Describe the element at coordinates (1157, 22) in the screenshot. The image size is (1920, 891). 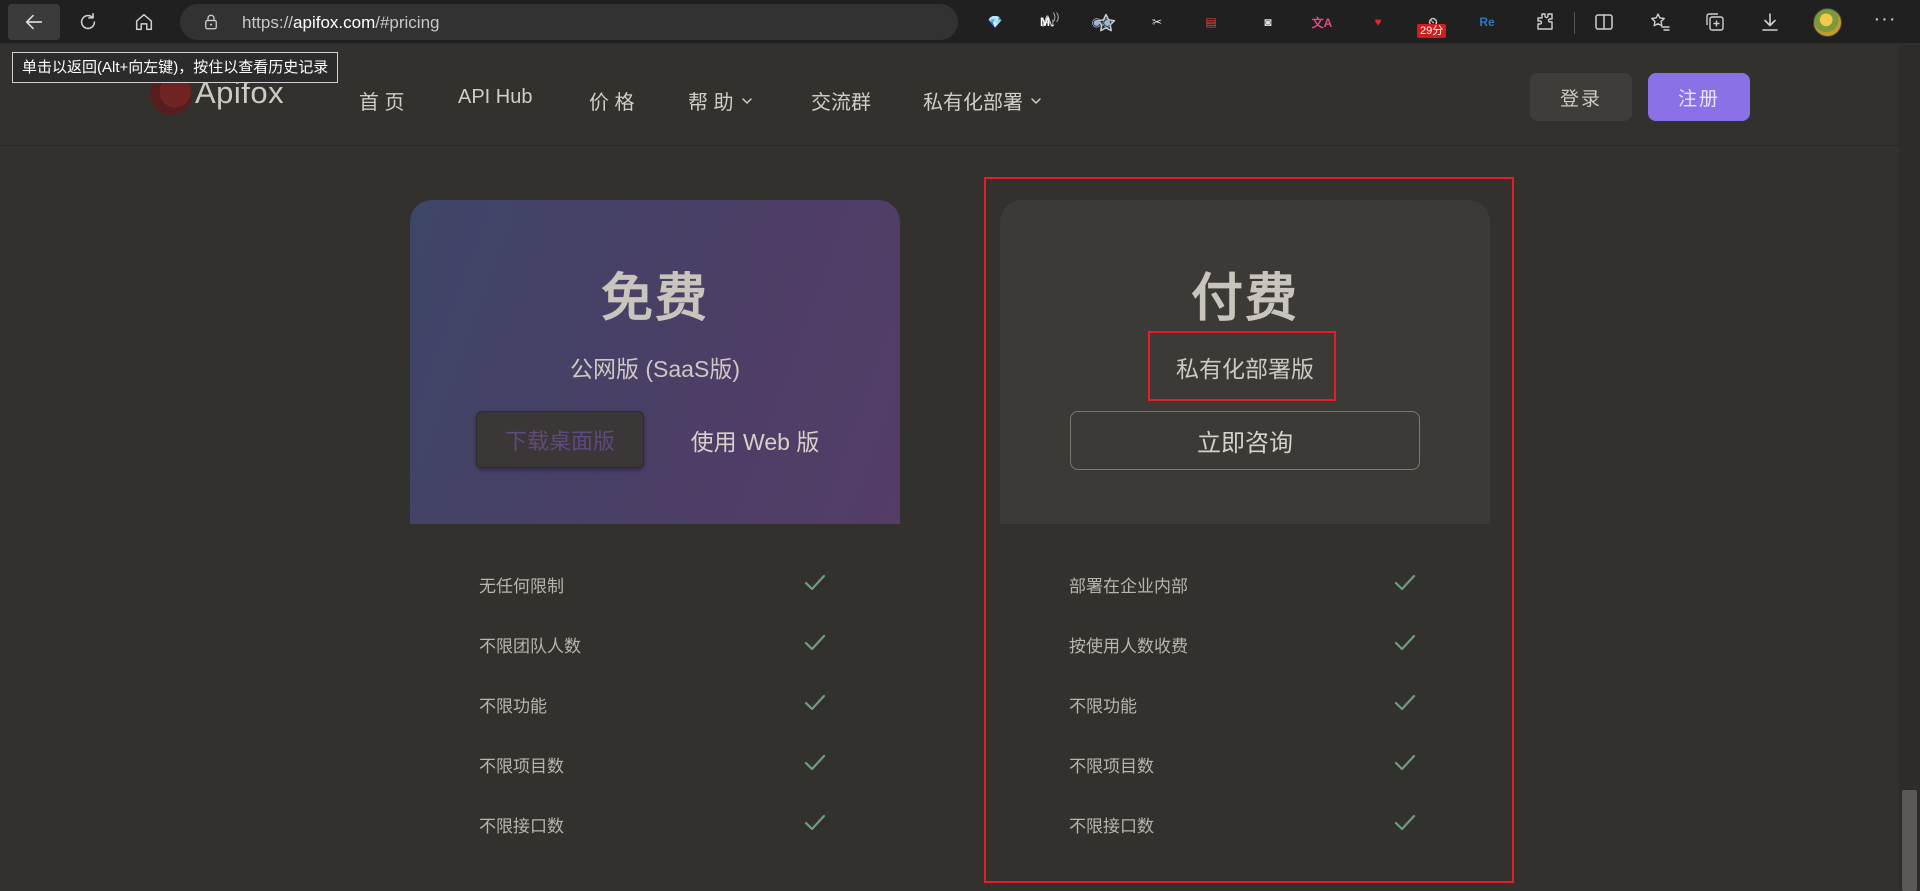
I see `scissors-extension-icon: ✂` at that location.